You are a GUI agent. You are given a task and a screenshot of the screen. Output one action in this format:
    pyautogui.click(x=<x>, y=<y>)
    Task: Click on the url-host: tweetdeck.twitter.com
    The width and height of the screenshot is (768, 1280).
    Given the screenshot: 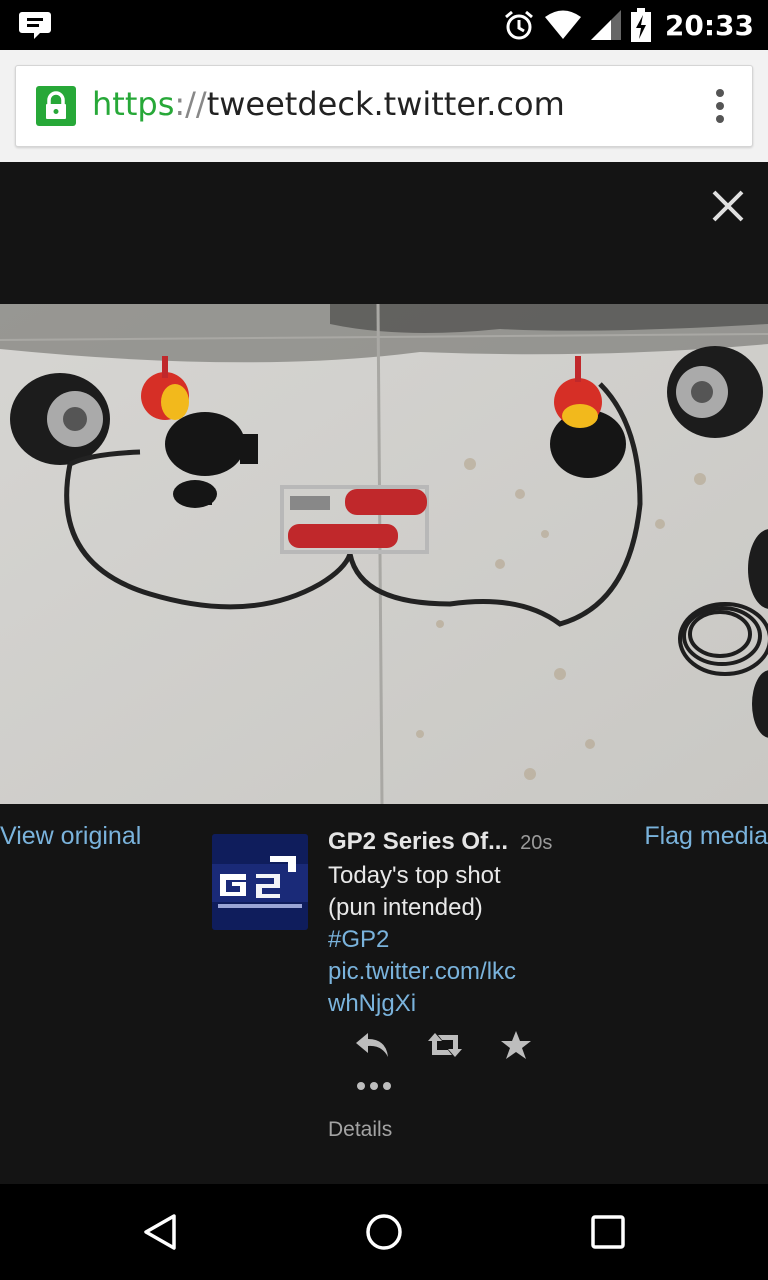 What is the action you would take?
    pyautogui.click(x=385, y=104)
    